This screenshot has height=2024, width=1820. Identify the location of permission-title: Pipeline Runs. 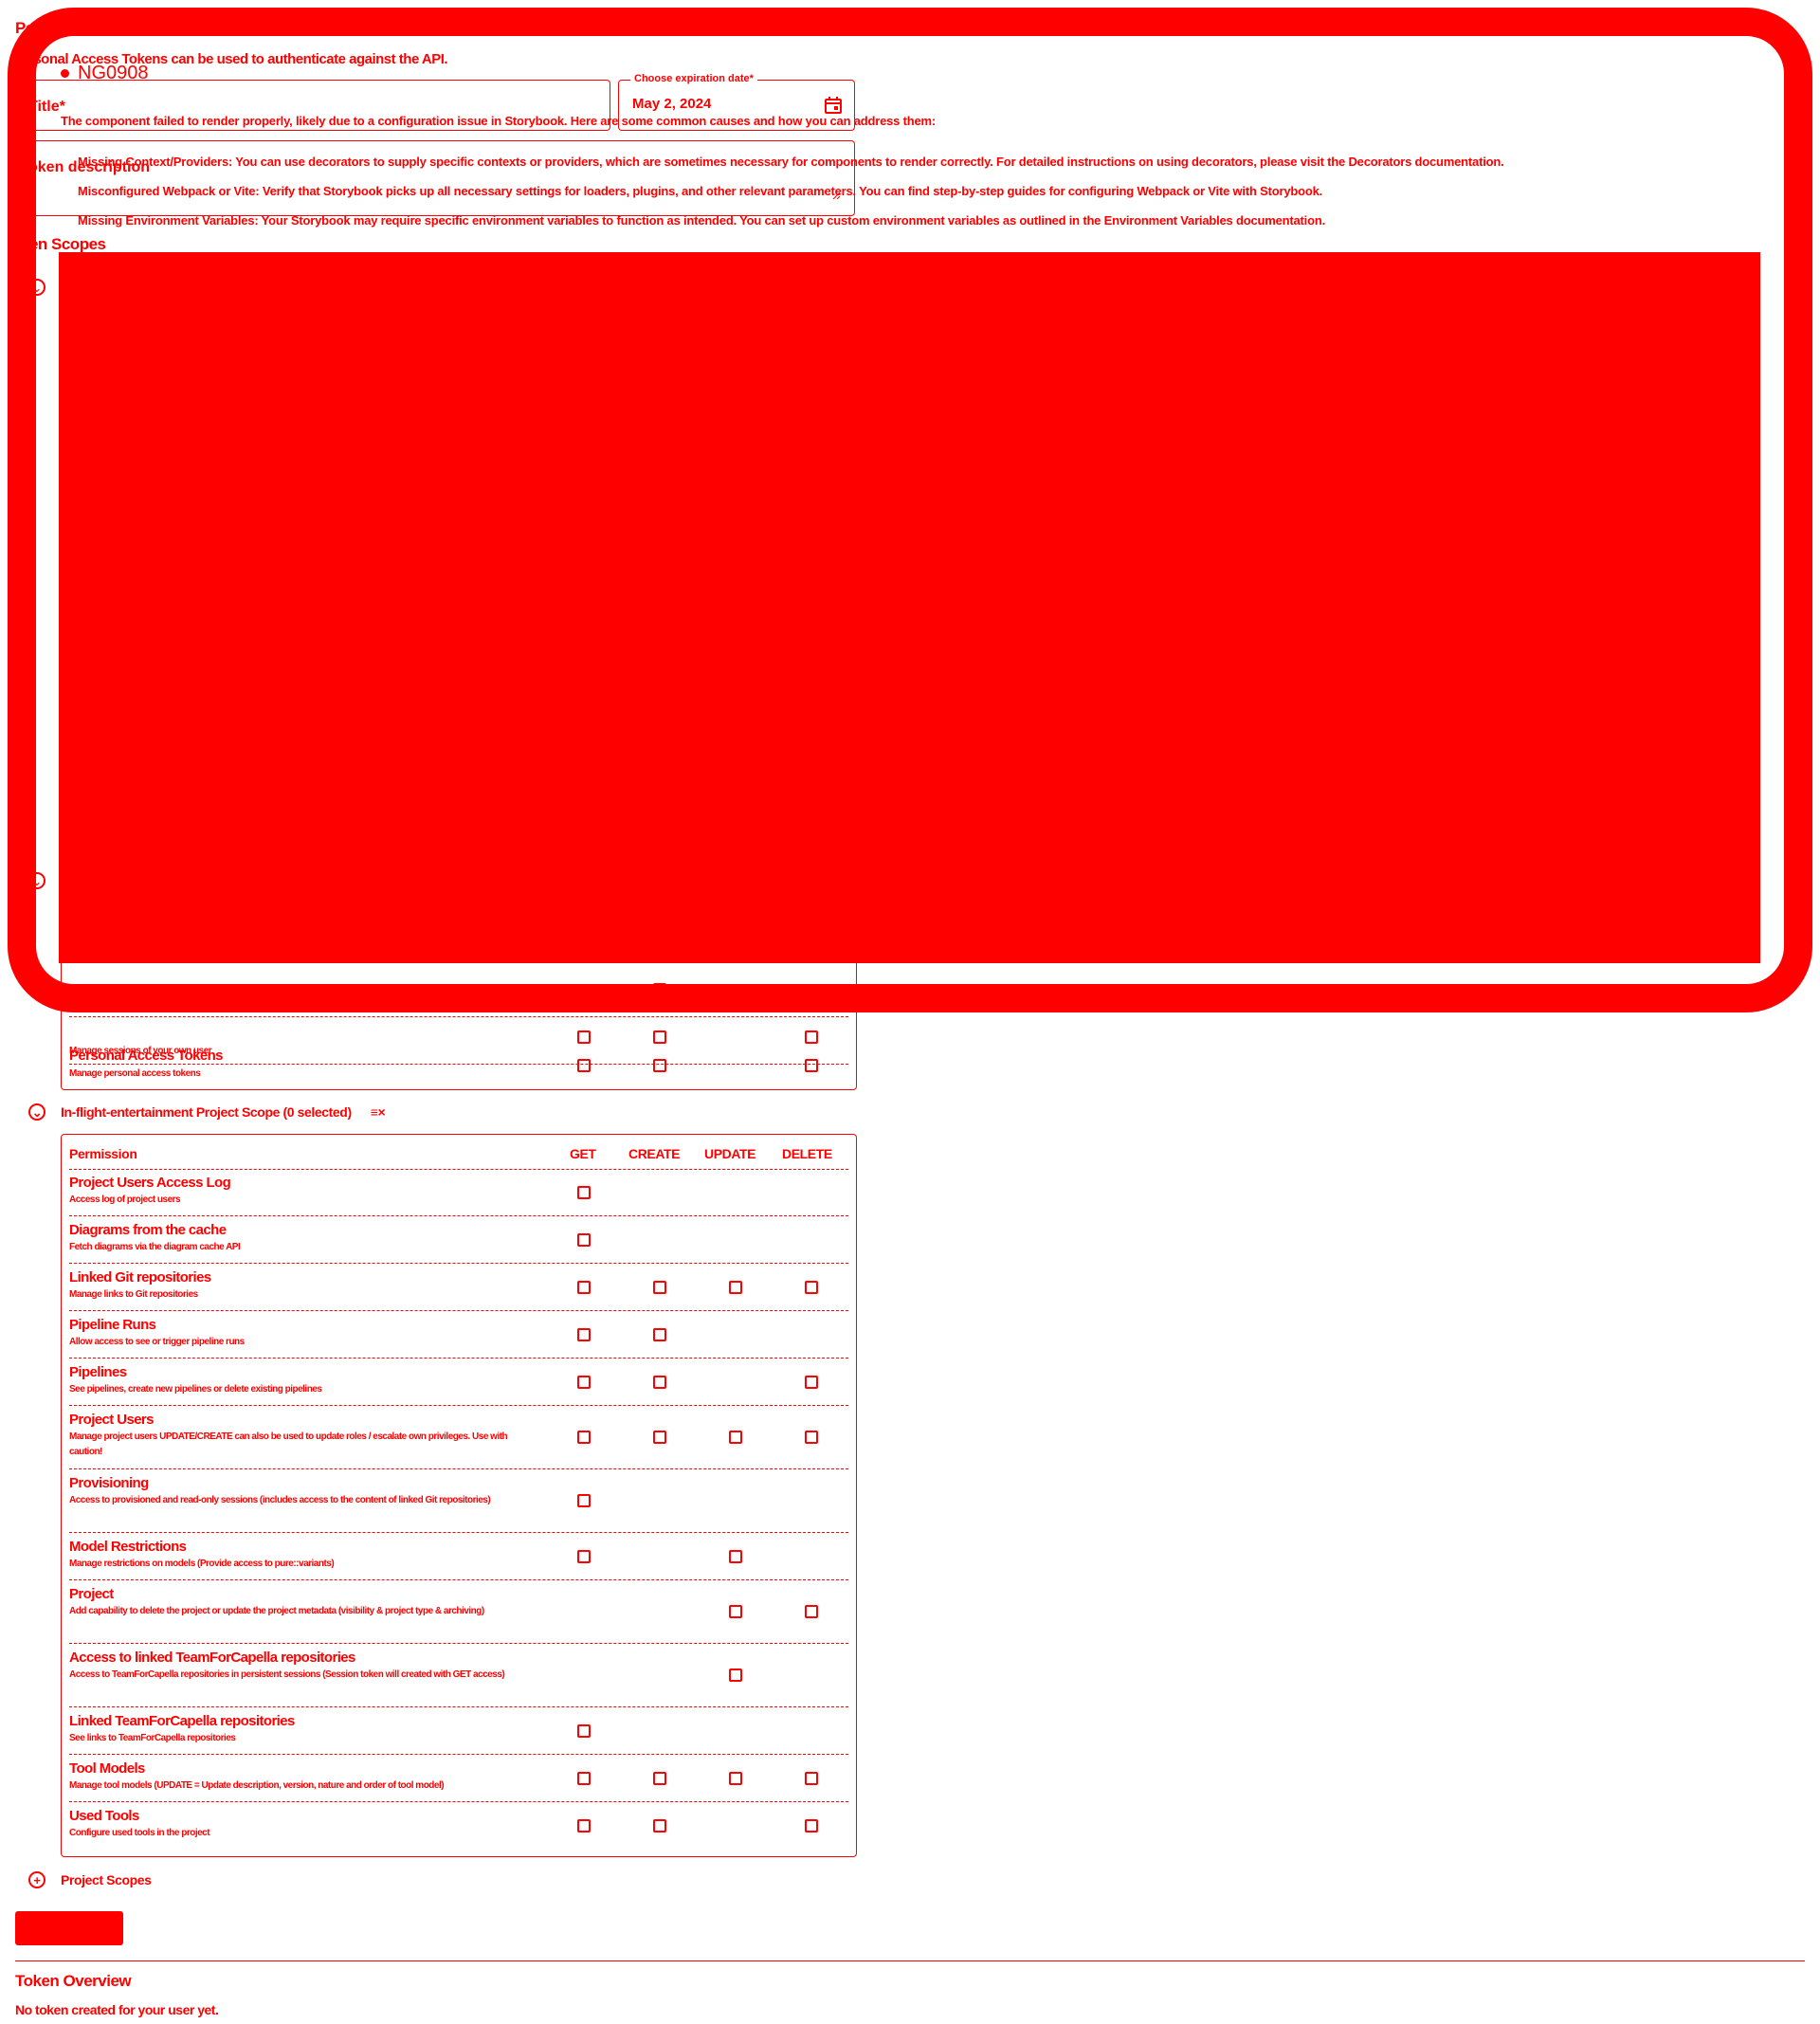
(112, 1325).